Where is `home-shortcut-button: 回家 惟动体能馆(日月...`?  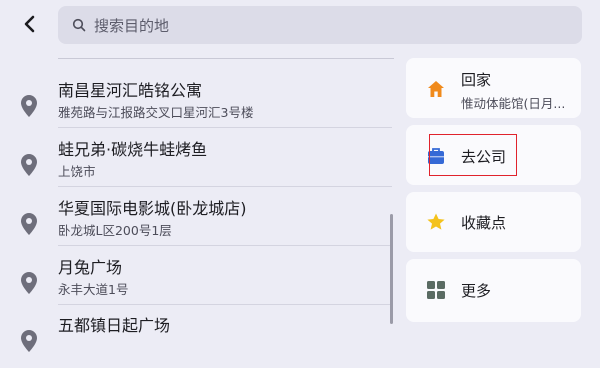 home-shortcut-button: 回家 惟动体能馆(日月... is located at coordinates (493, 88).